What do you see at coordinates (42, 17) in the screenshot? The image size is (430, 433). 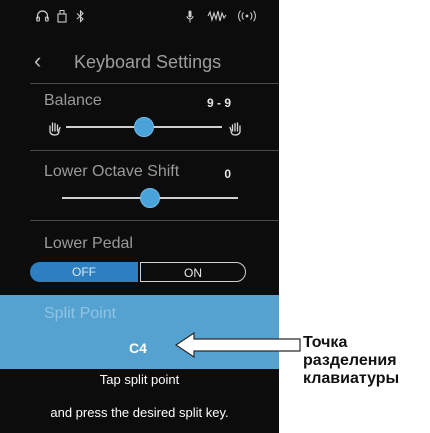 I see `headphones-icon` at bounding box center [42, 17].